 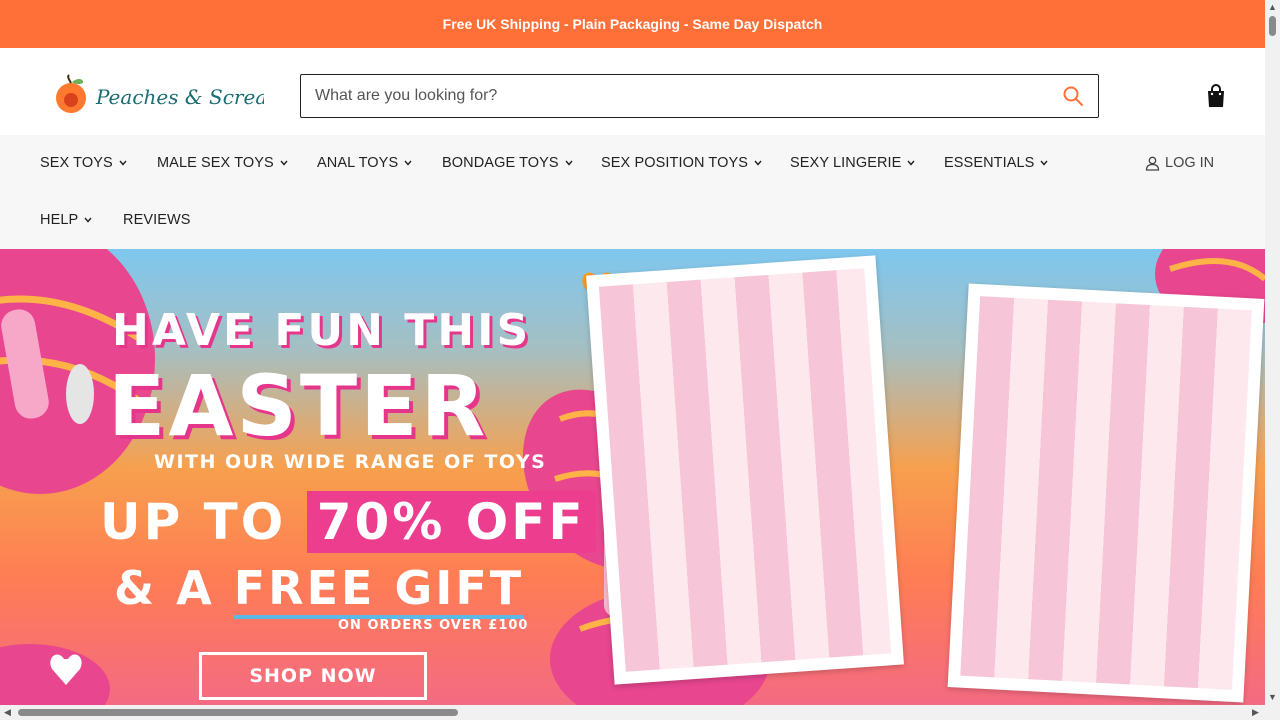 I want to click on nav-item-male-sex-toys: MALE SEX TOYS, so click(x=222, y=163).